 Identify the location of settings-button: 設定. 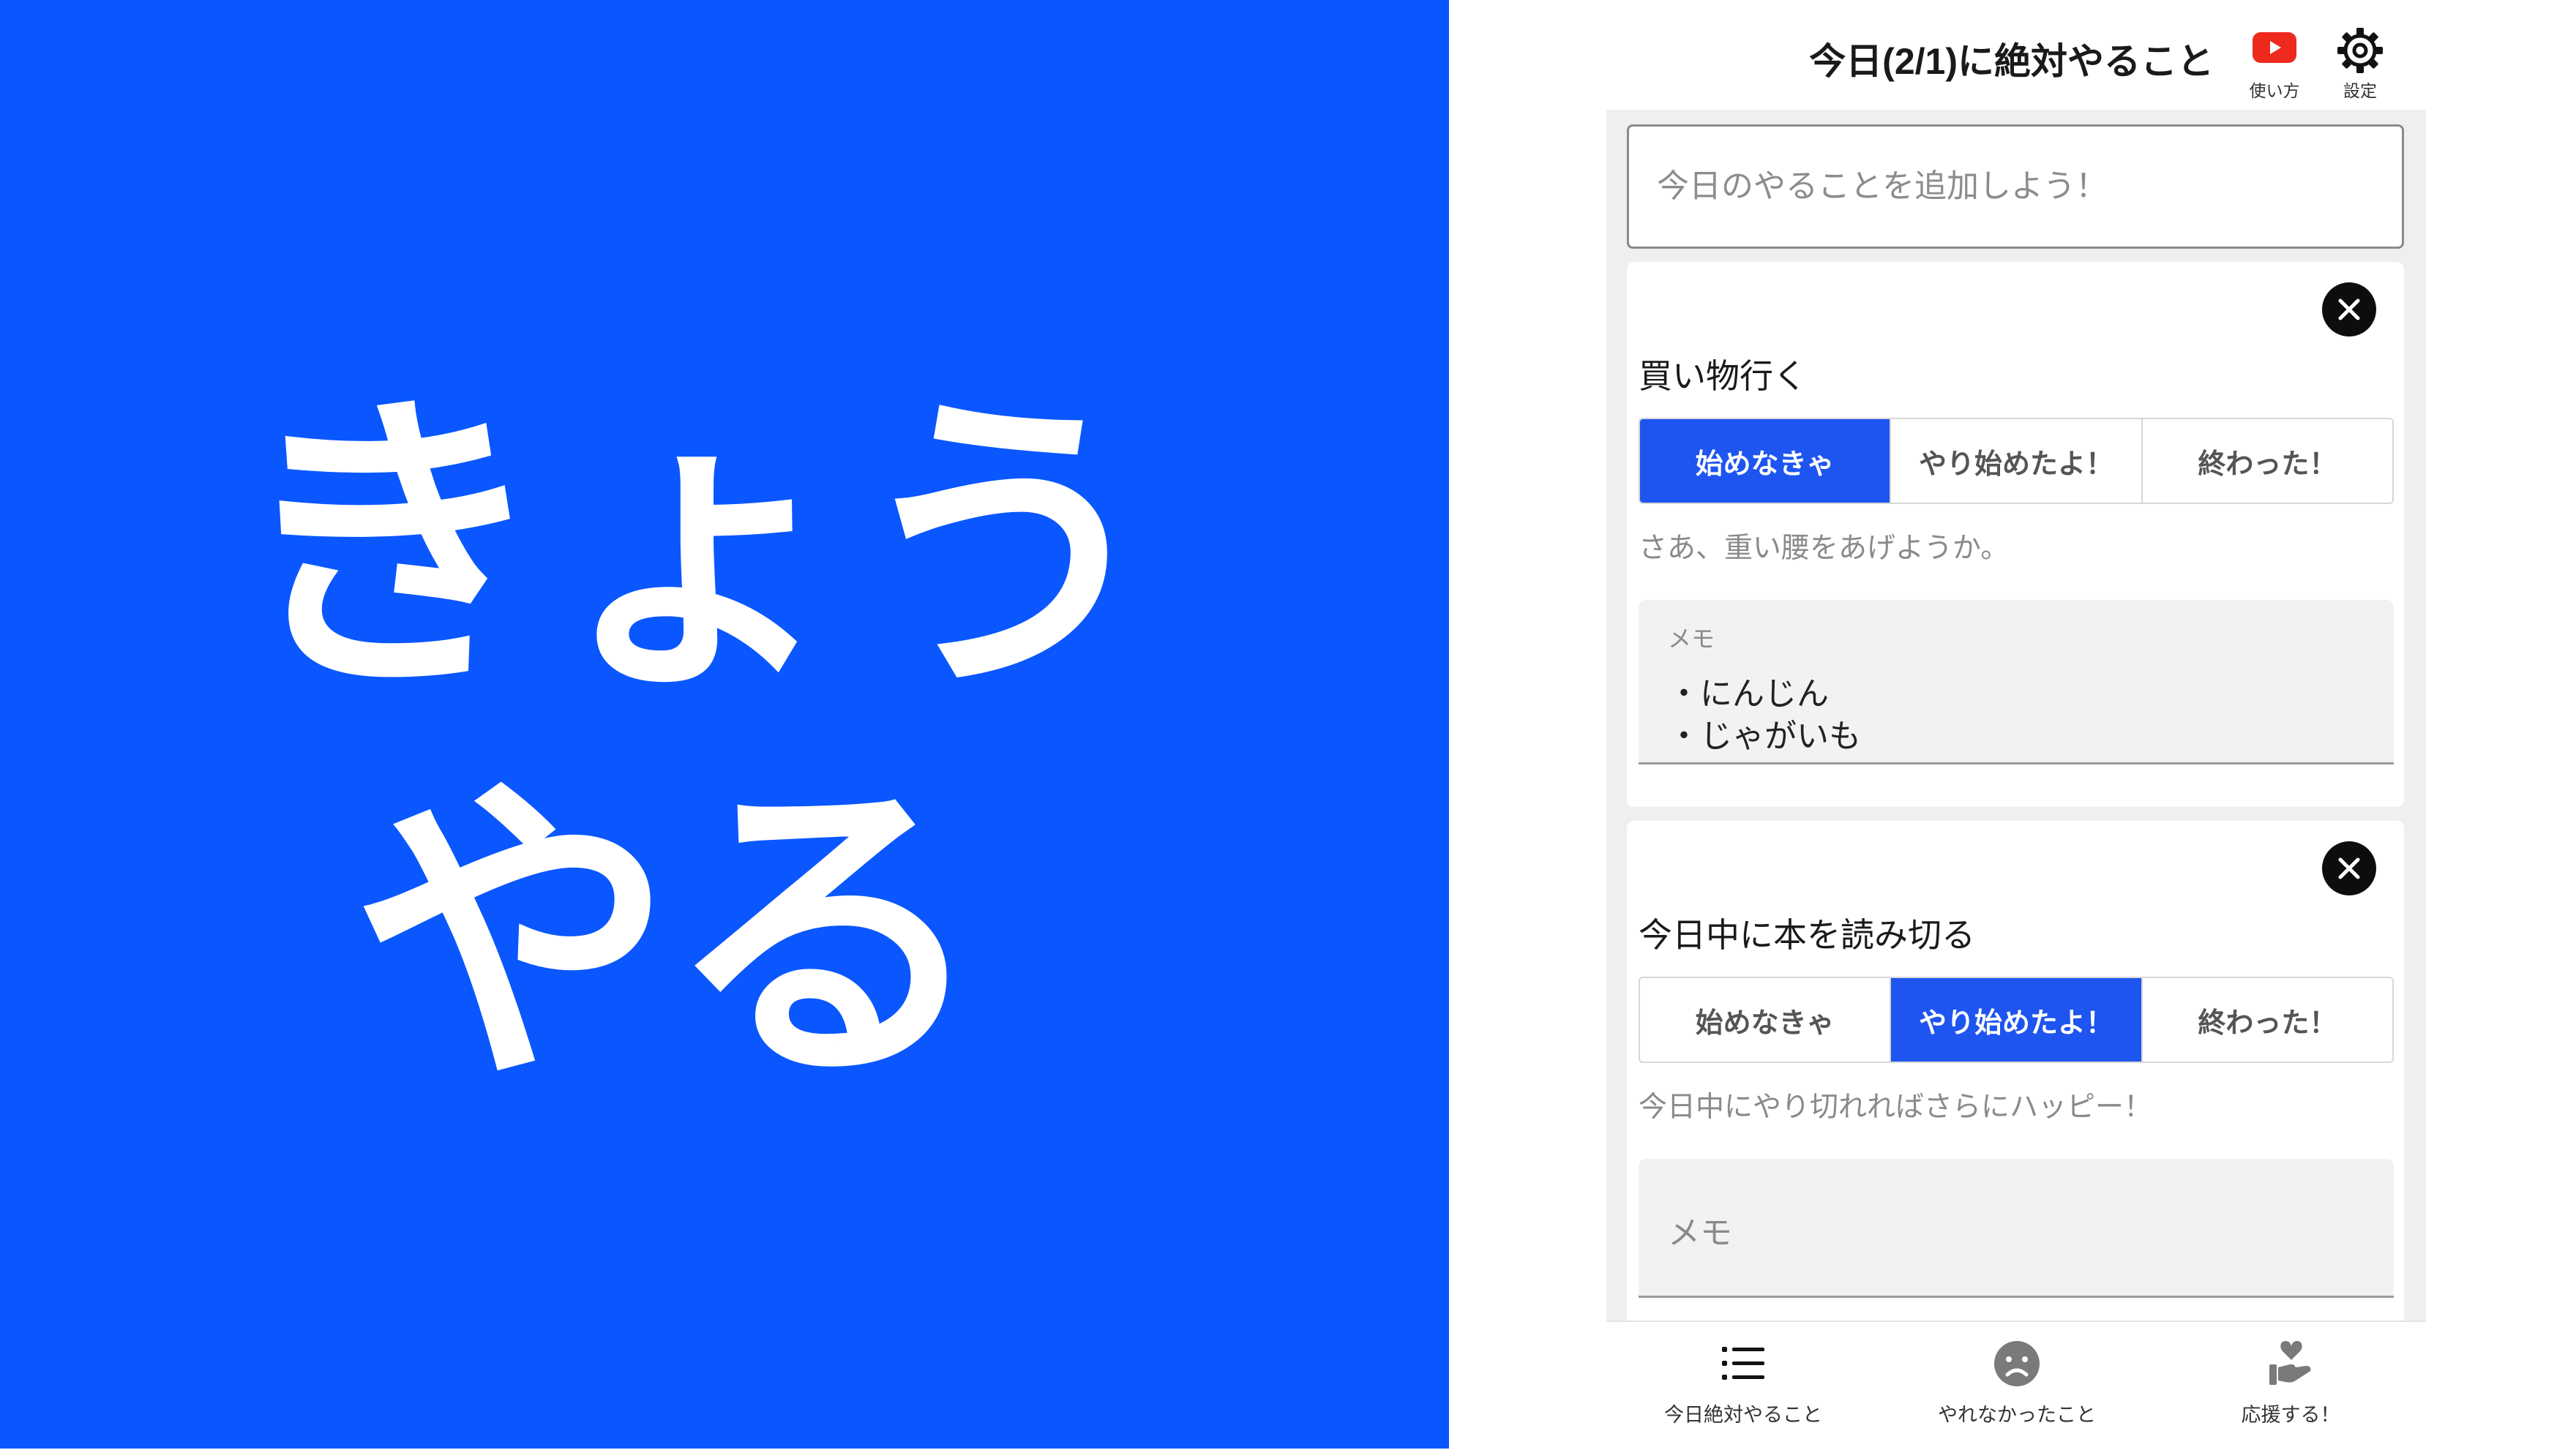
(2360, 62).